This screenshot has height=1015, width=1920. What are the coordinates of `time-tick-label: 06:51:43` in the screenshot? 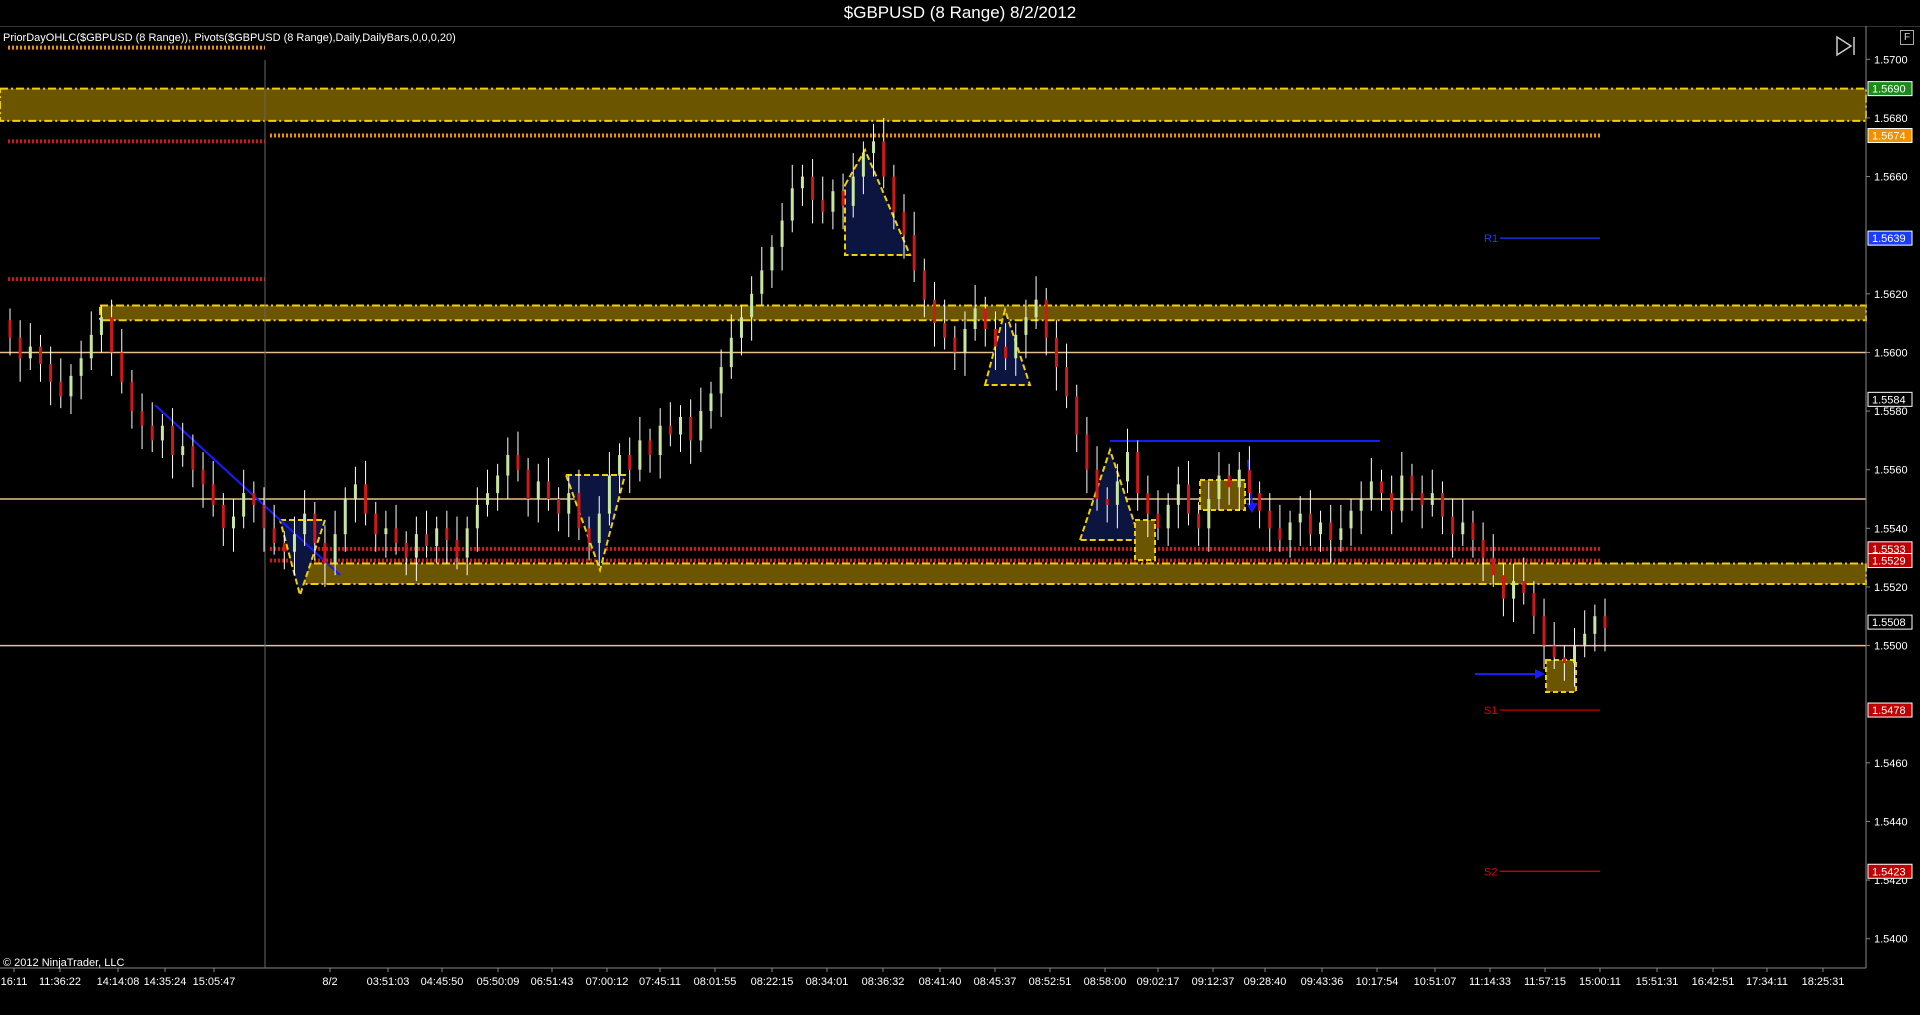 It's located at (552, 982).